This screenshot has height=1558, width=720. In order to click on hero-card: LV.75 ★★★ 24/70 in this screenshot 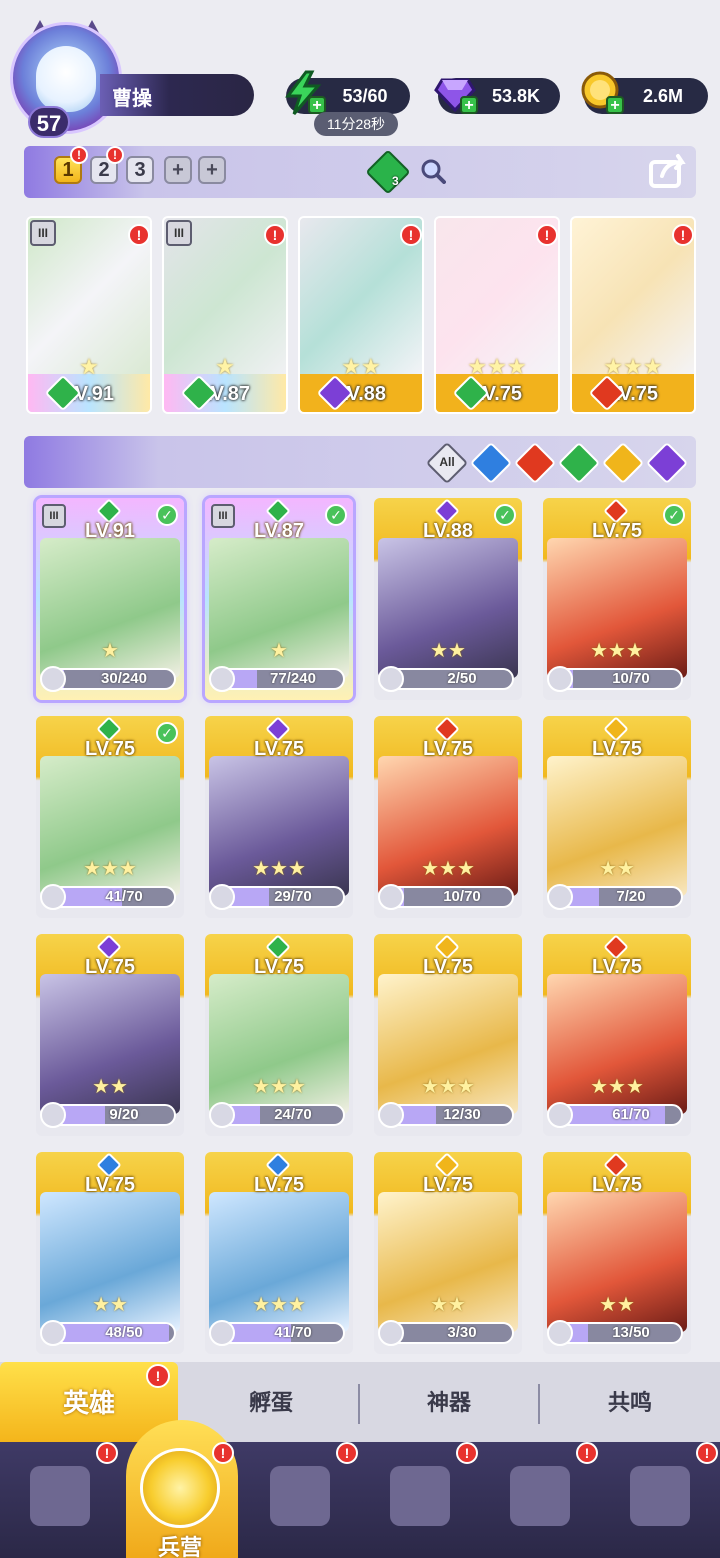, I will do `click(279, 1035)`.